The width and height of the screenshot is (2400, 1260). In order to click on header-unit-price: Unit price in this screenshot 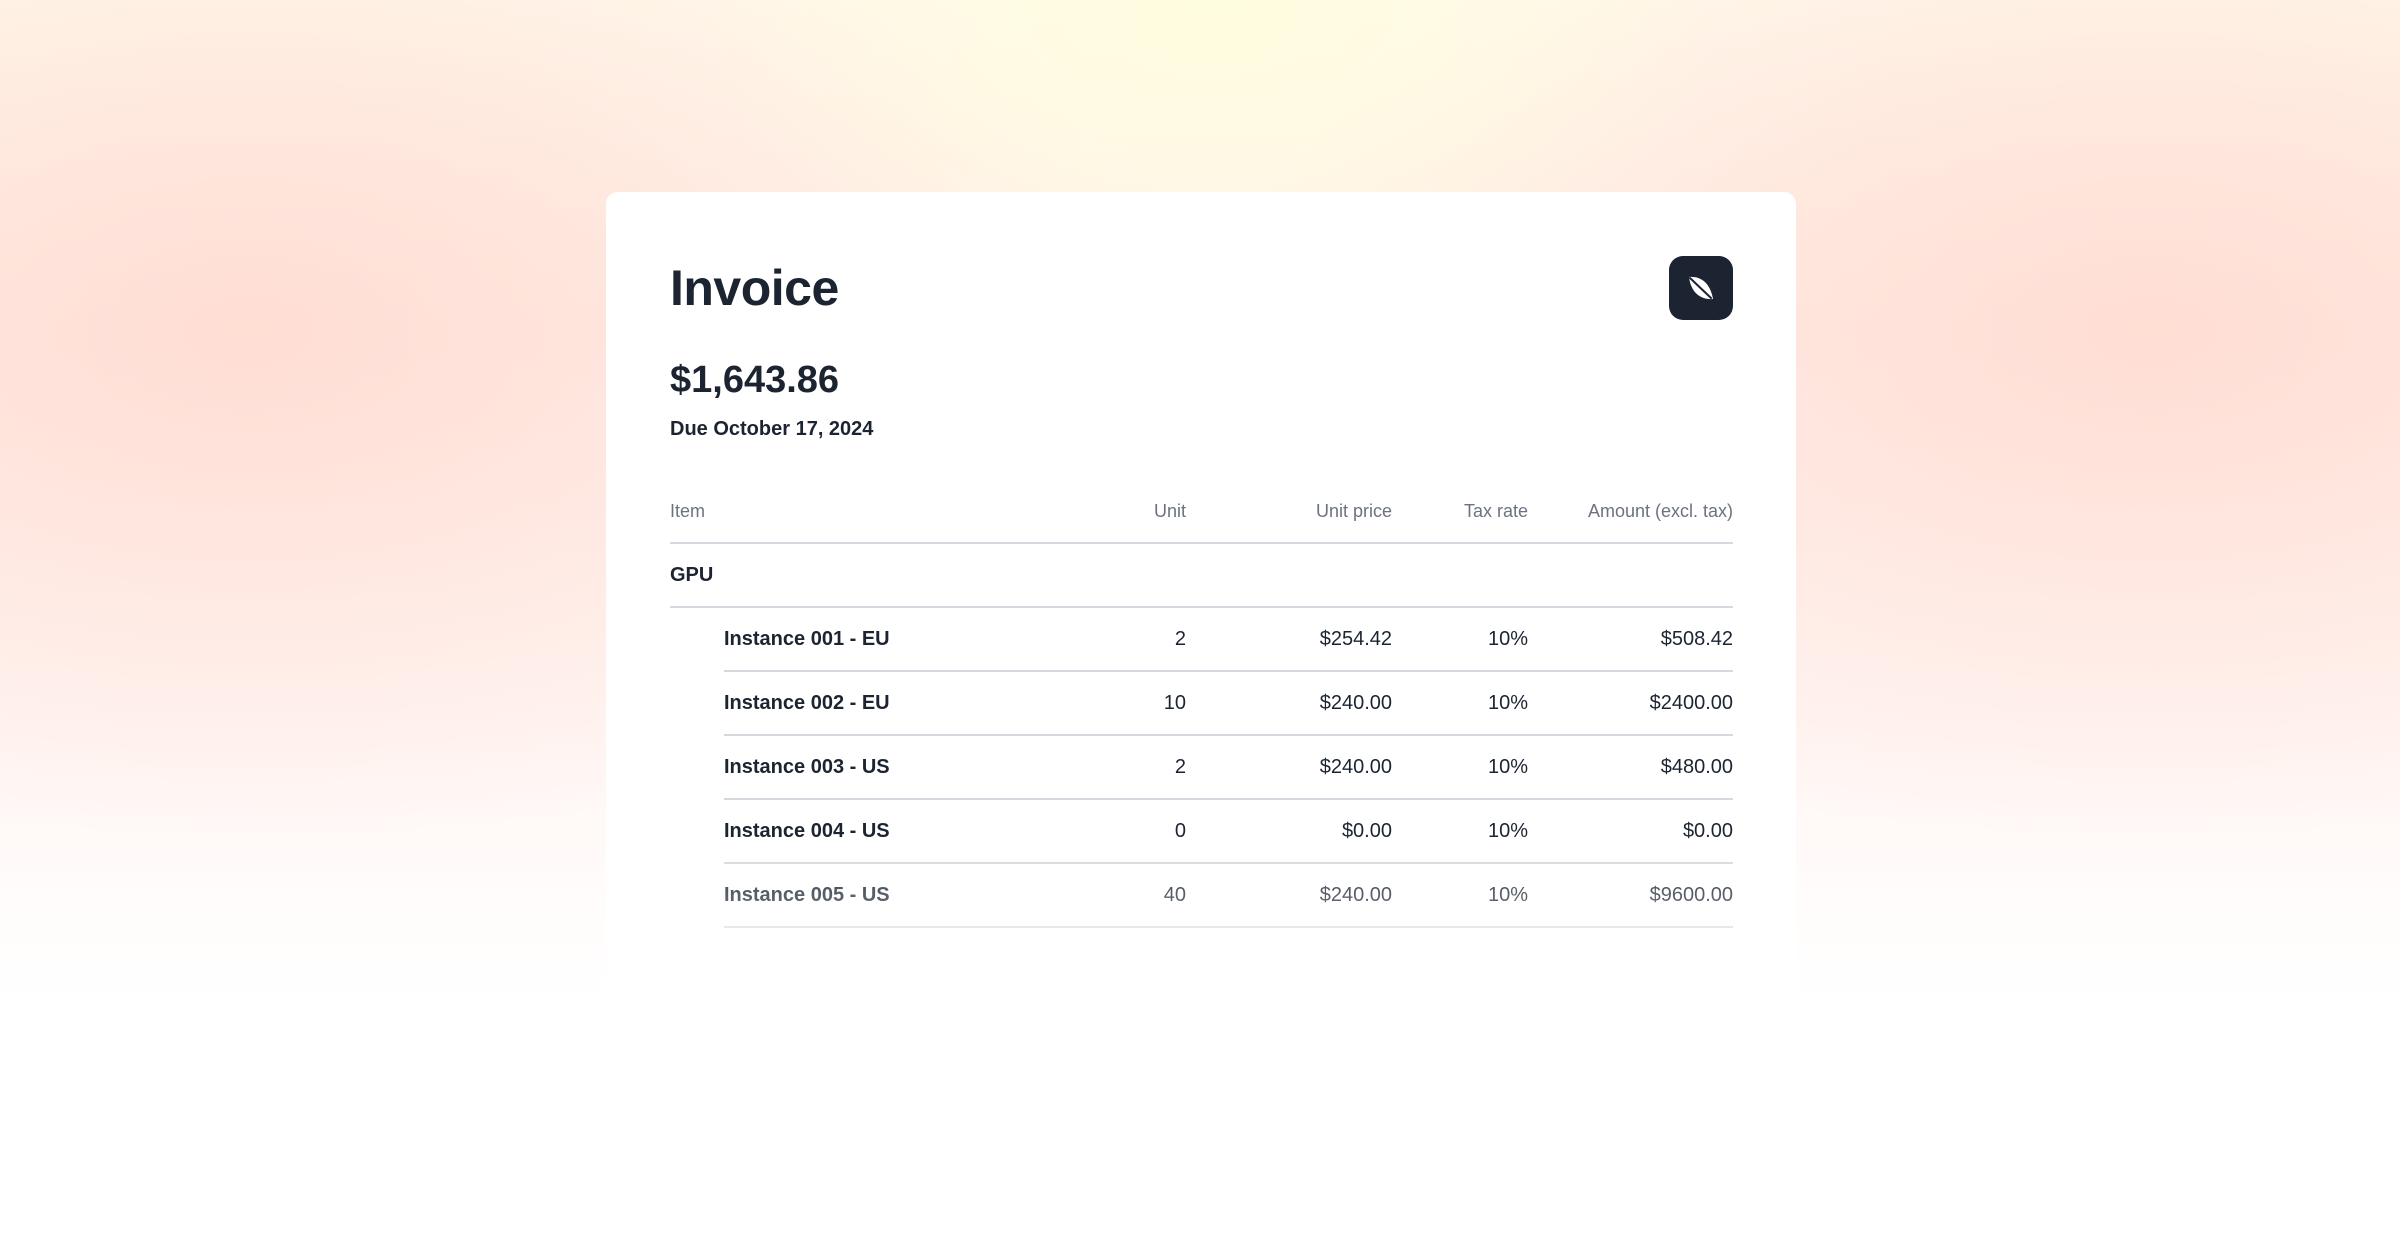, I will do `click(1289, 512)`.